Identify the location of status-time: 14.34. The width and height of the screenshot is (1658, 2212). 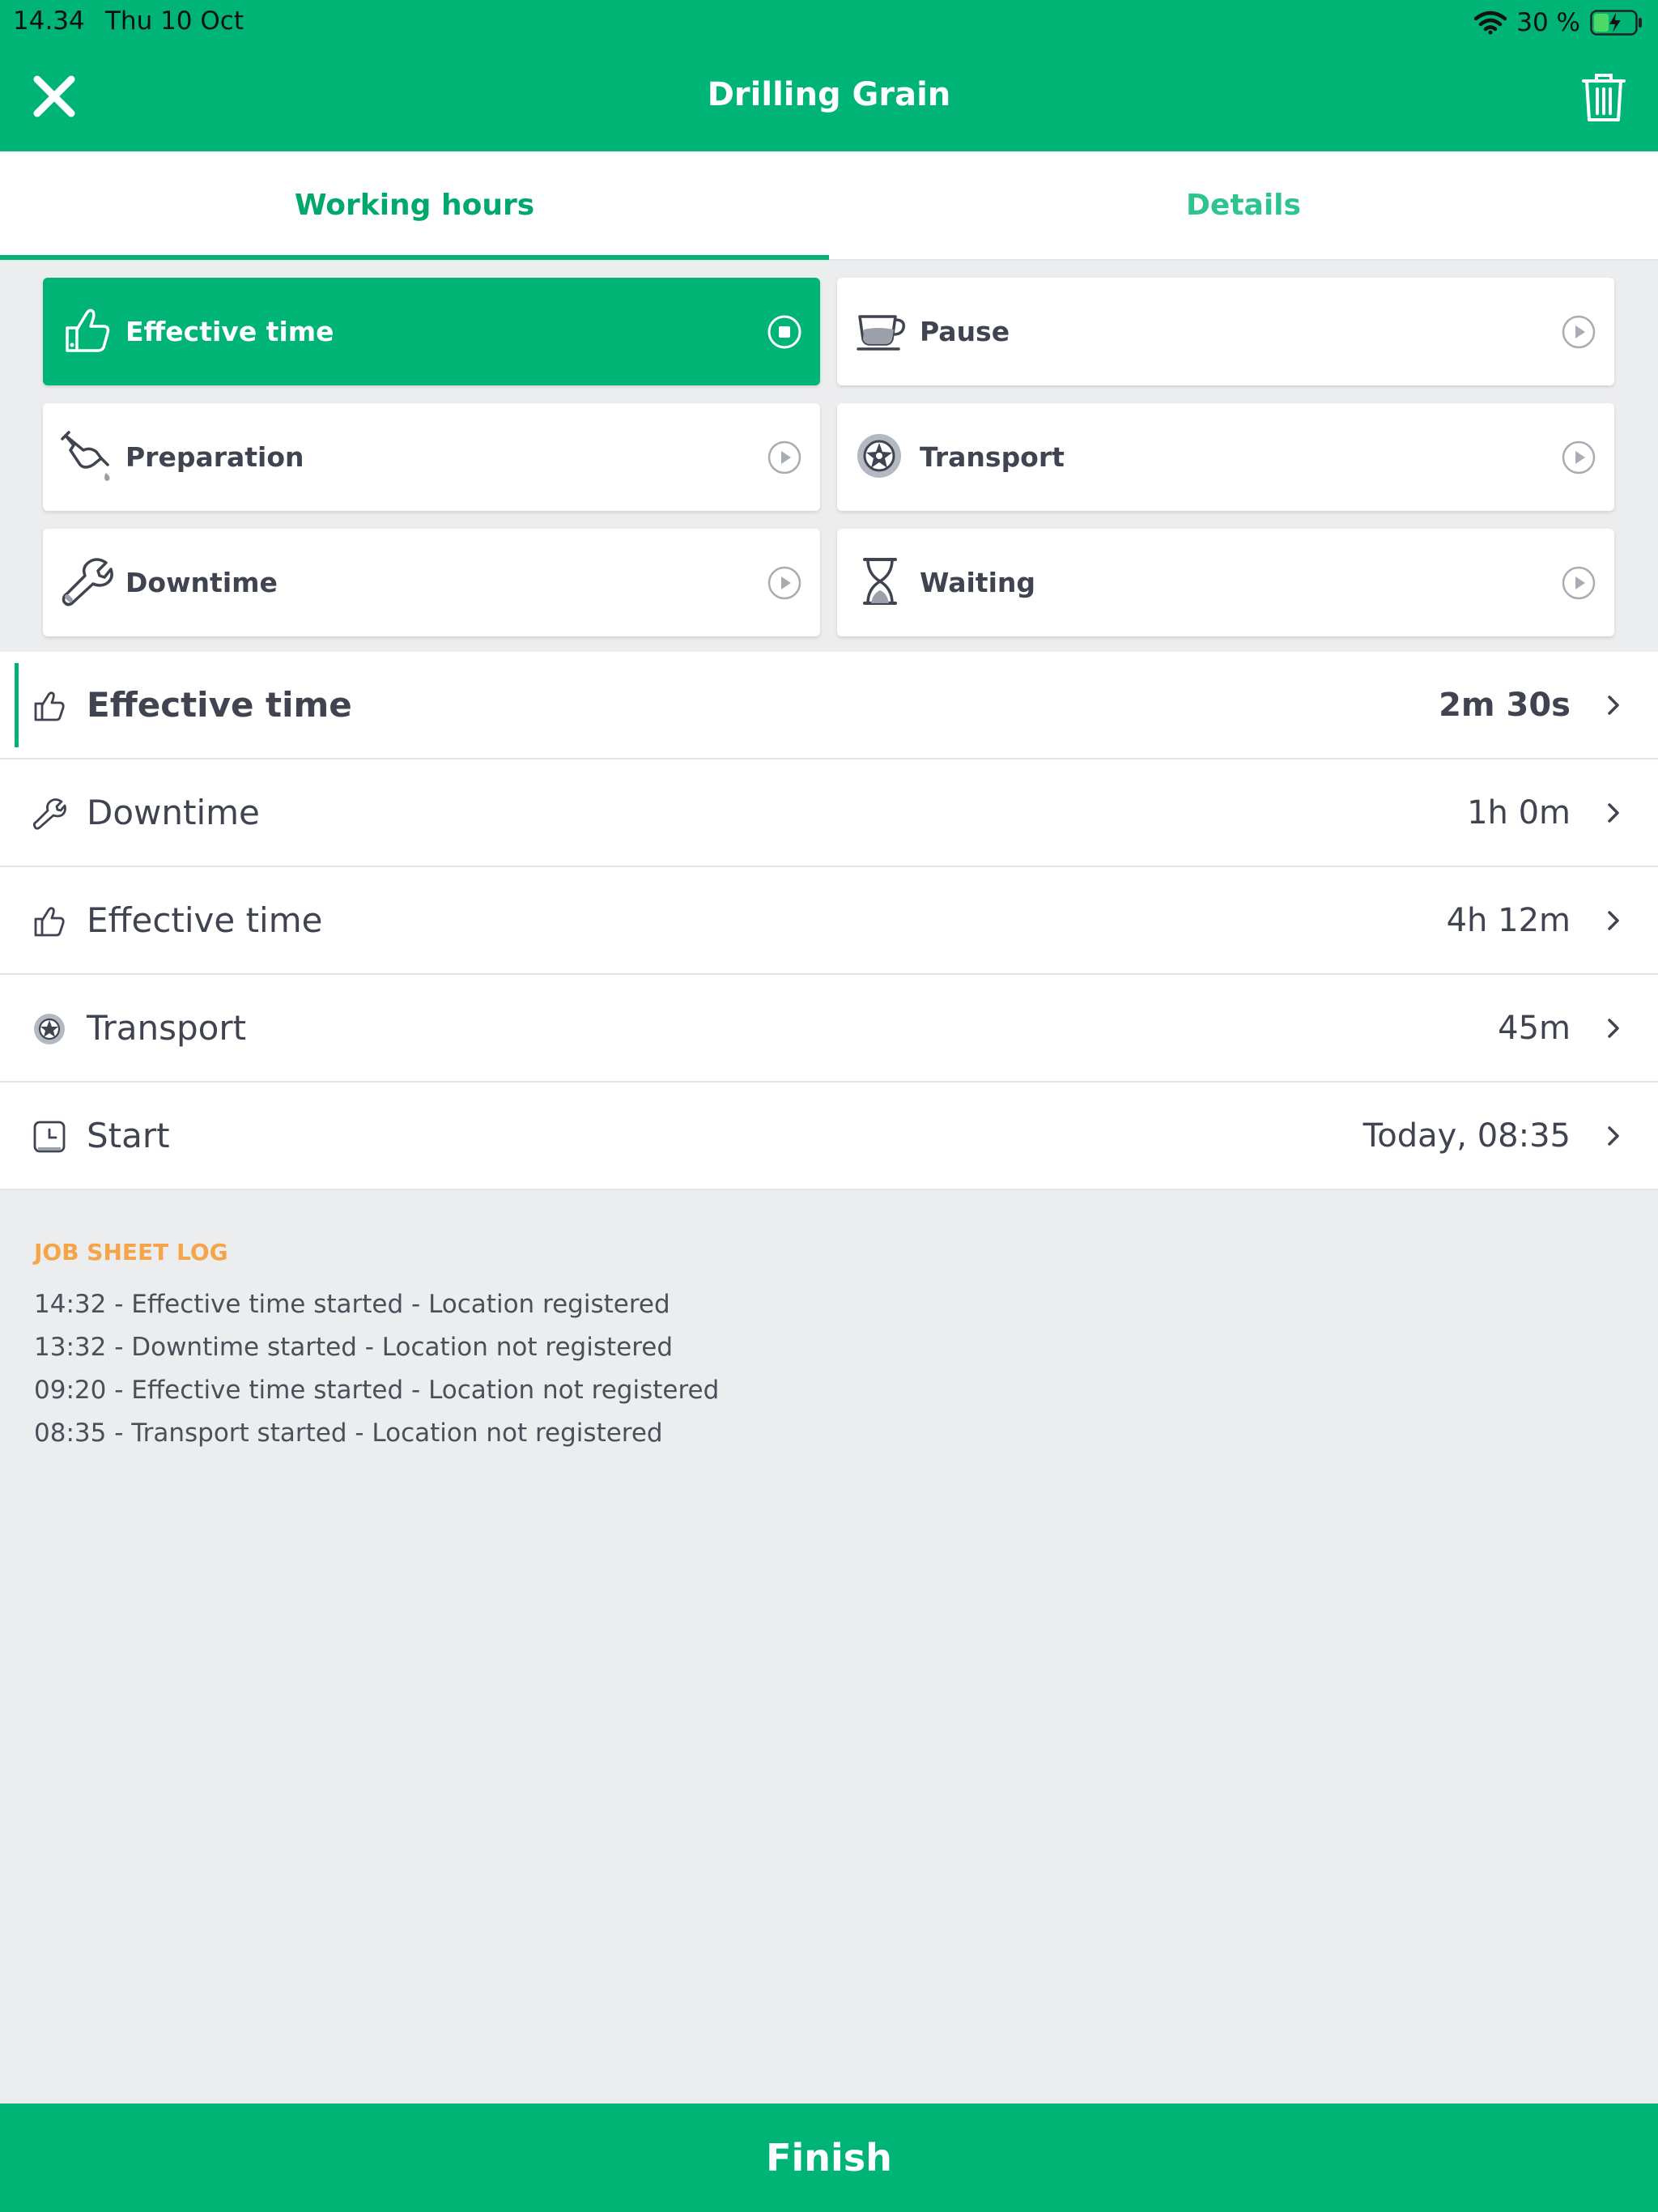
(49, 21).